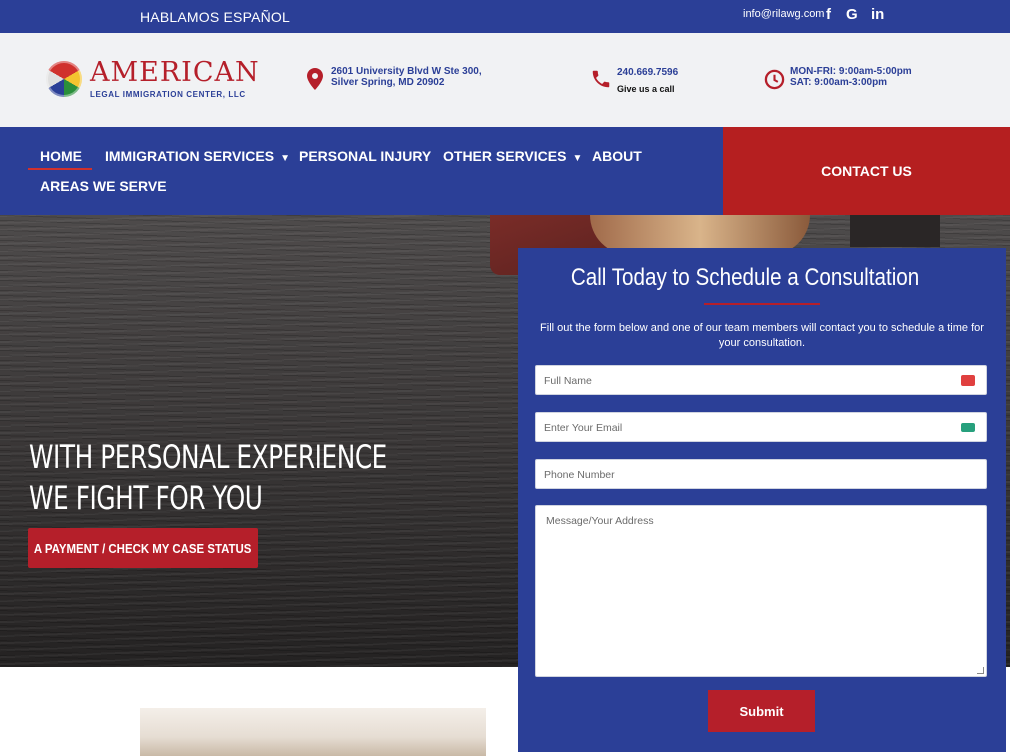  Describe the element at coordinates (877, 14) in the screenshot. I see `linkedin-icon: in` at that location.